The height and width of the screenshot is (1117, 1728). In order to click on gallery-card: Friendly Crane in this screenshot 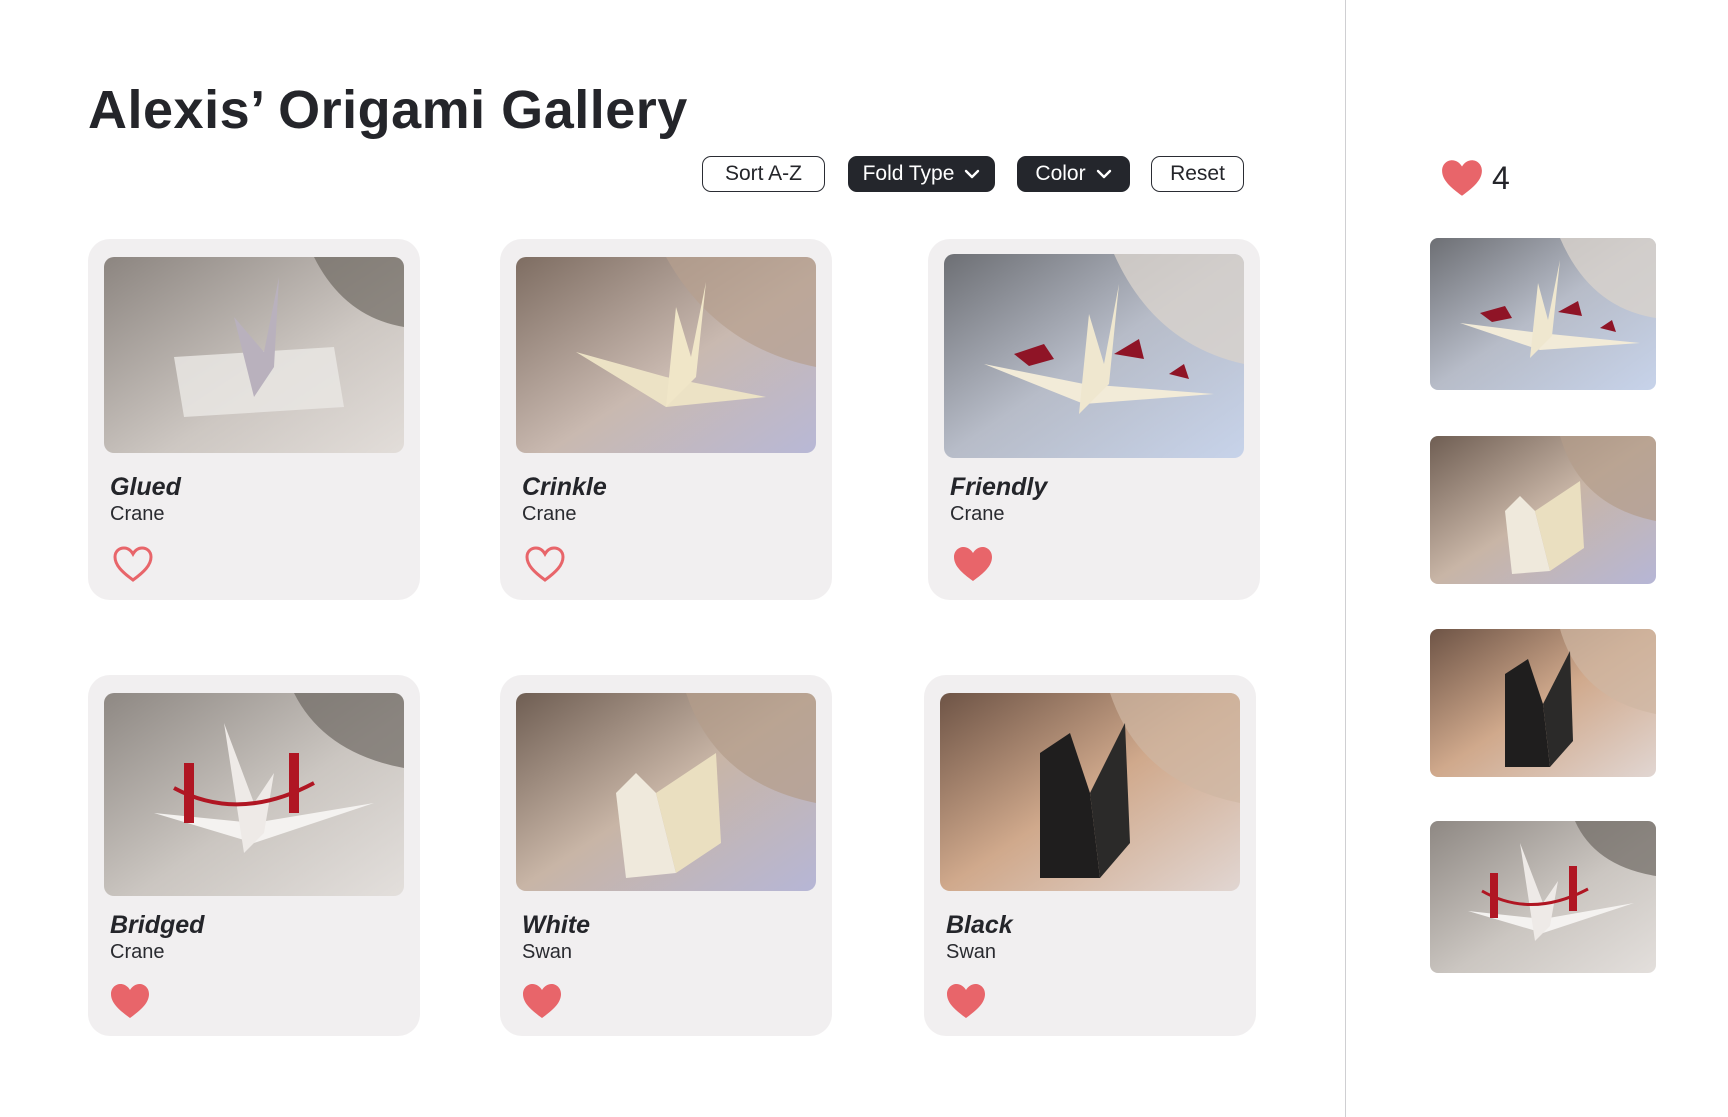, I will do `click(1094, 419)`.